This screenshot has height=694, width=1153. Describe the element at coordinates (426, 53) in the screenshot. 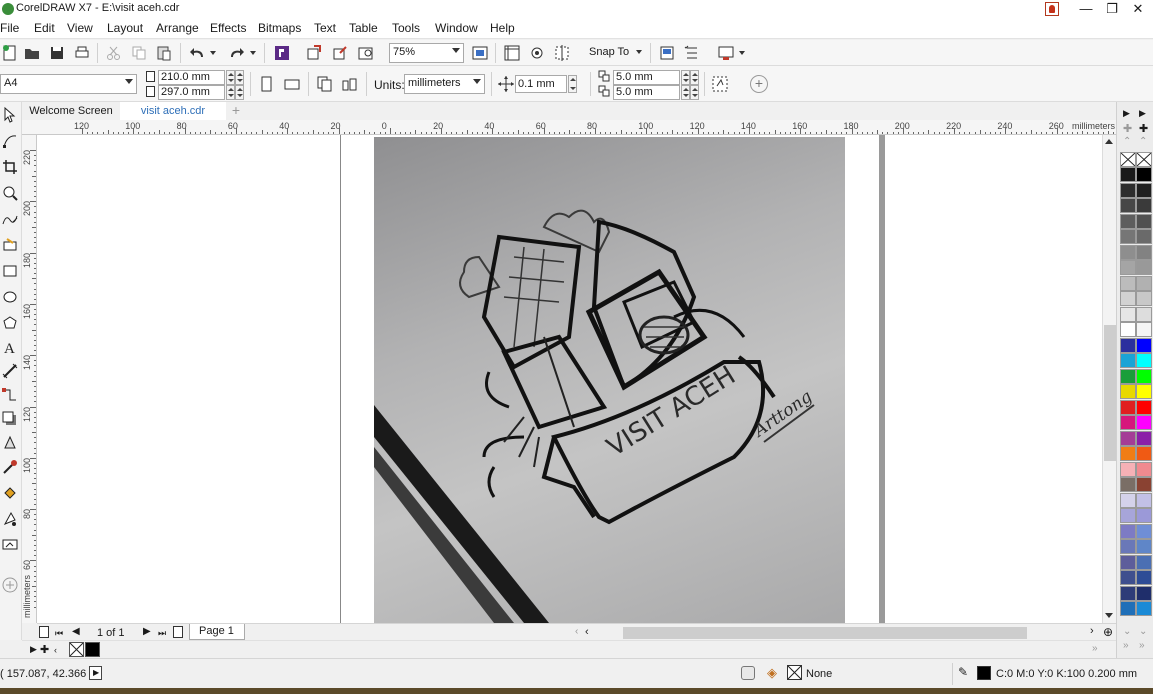

I see `zoom-level-select: 75%` at that location.